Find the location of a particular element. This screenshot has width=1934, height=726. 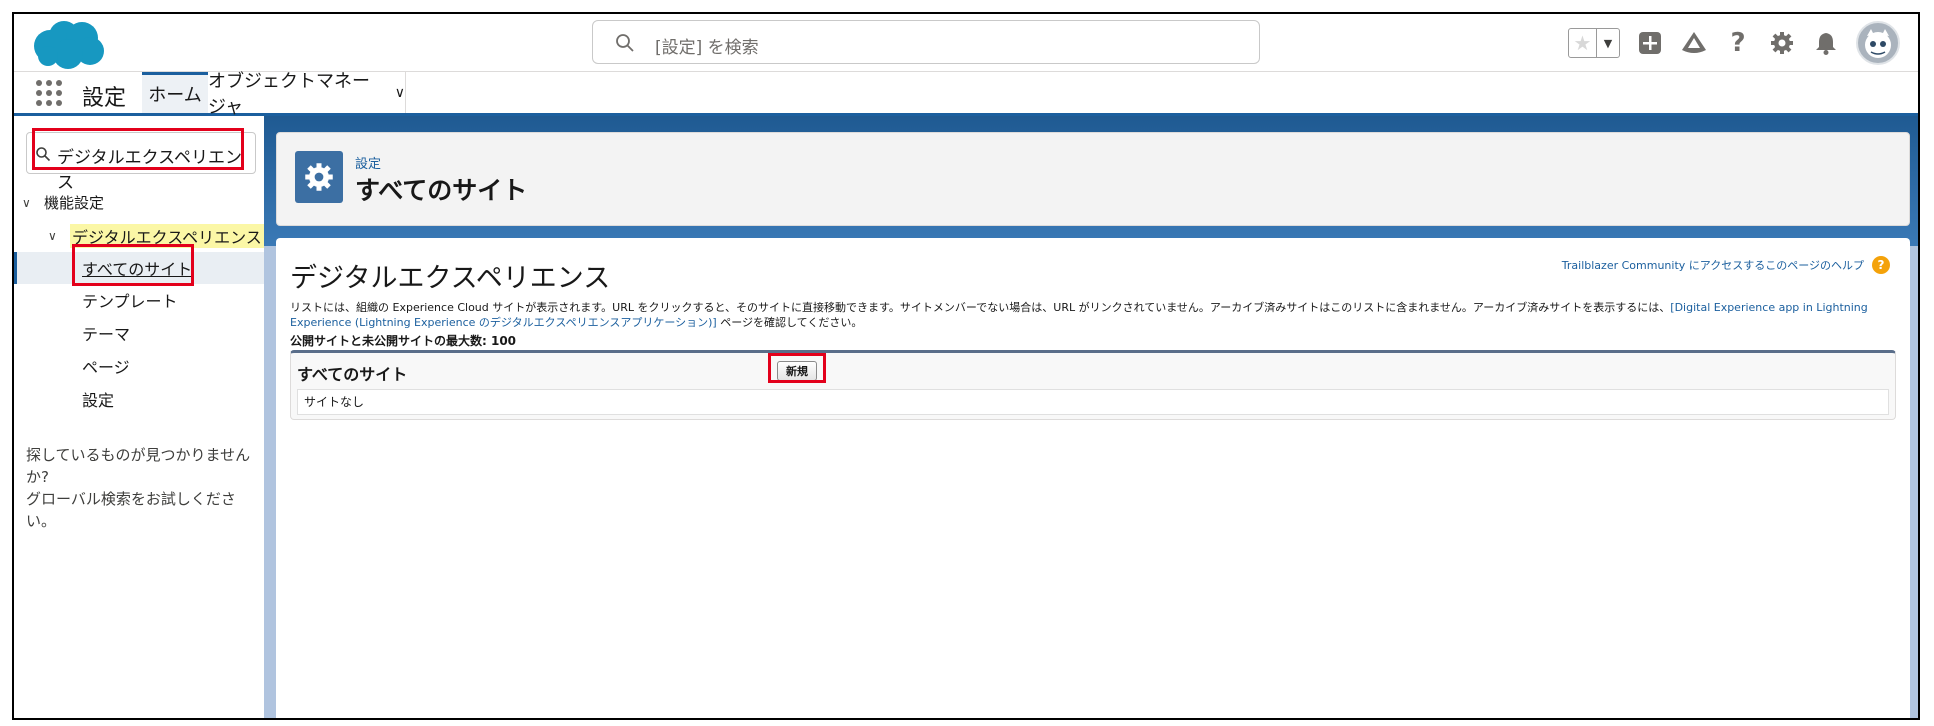

tab-object-manager: オブジェクトマネージャ ∨ is located at coordinates (307, 94).